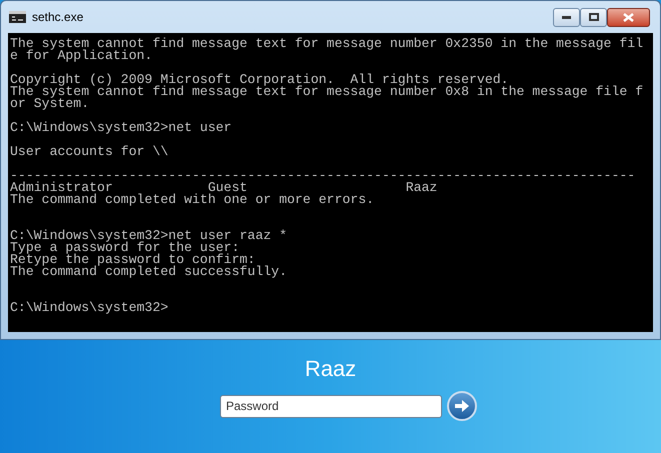 Image resolution: width=661 pixels, height=453 pixels. What do you see at coordinates (17, 17) in the screenshot?
I see `console-app-icon` at bounding box center [17, 17].